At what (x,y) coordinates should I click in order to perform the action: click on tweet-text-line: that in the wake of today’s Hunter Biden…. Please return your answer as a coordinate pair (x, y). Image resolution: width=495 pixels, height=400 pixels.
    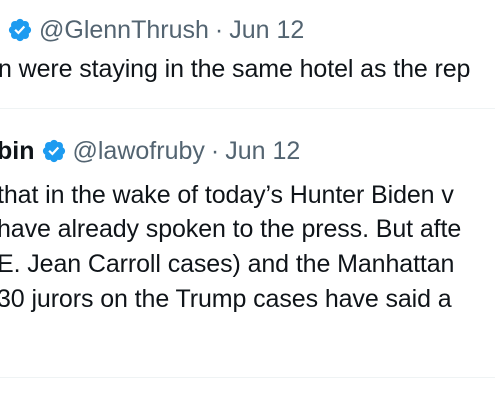
    Looking at the image, I should click on (227, 195).